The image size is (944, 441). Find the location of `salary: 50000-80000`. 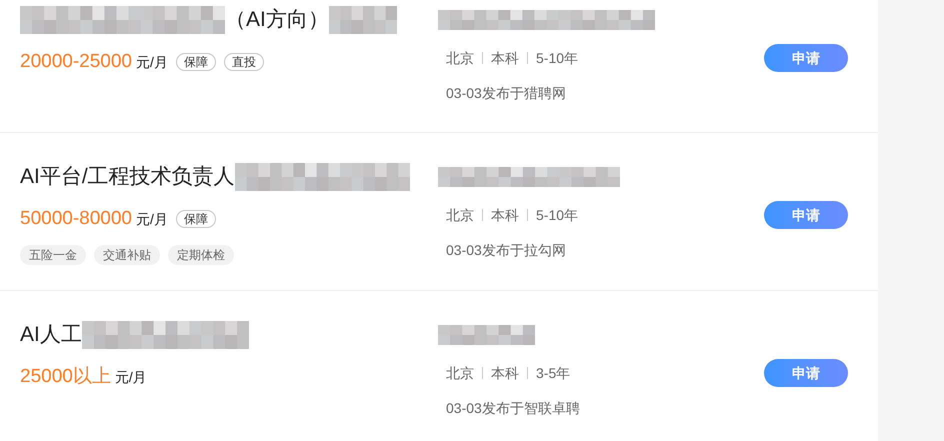

salary: 50000-80000 is located at coordinates (76, 218).